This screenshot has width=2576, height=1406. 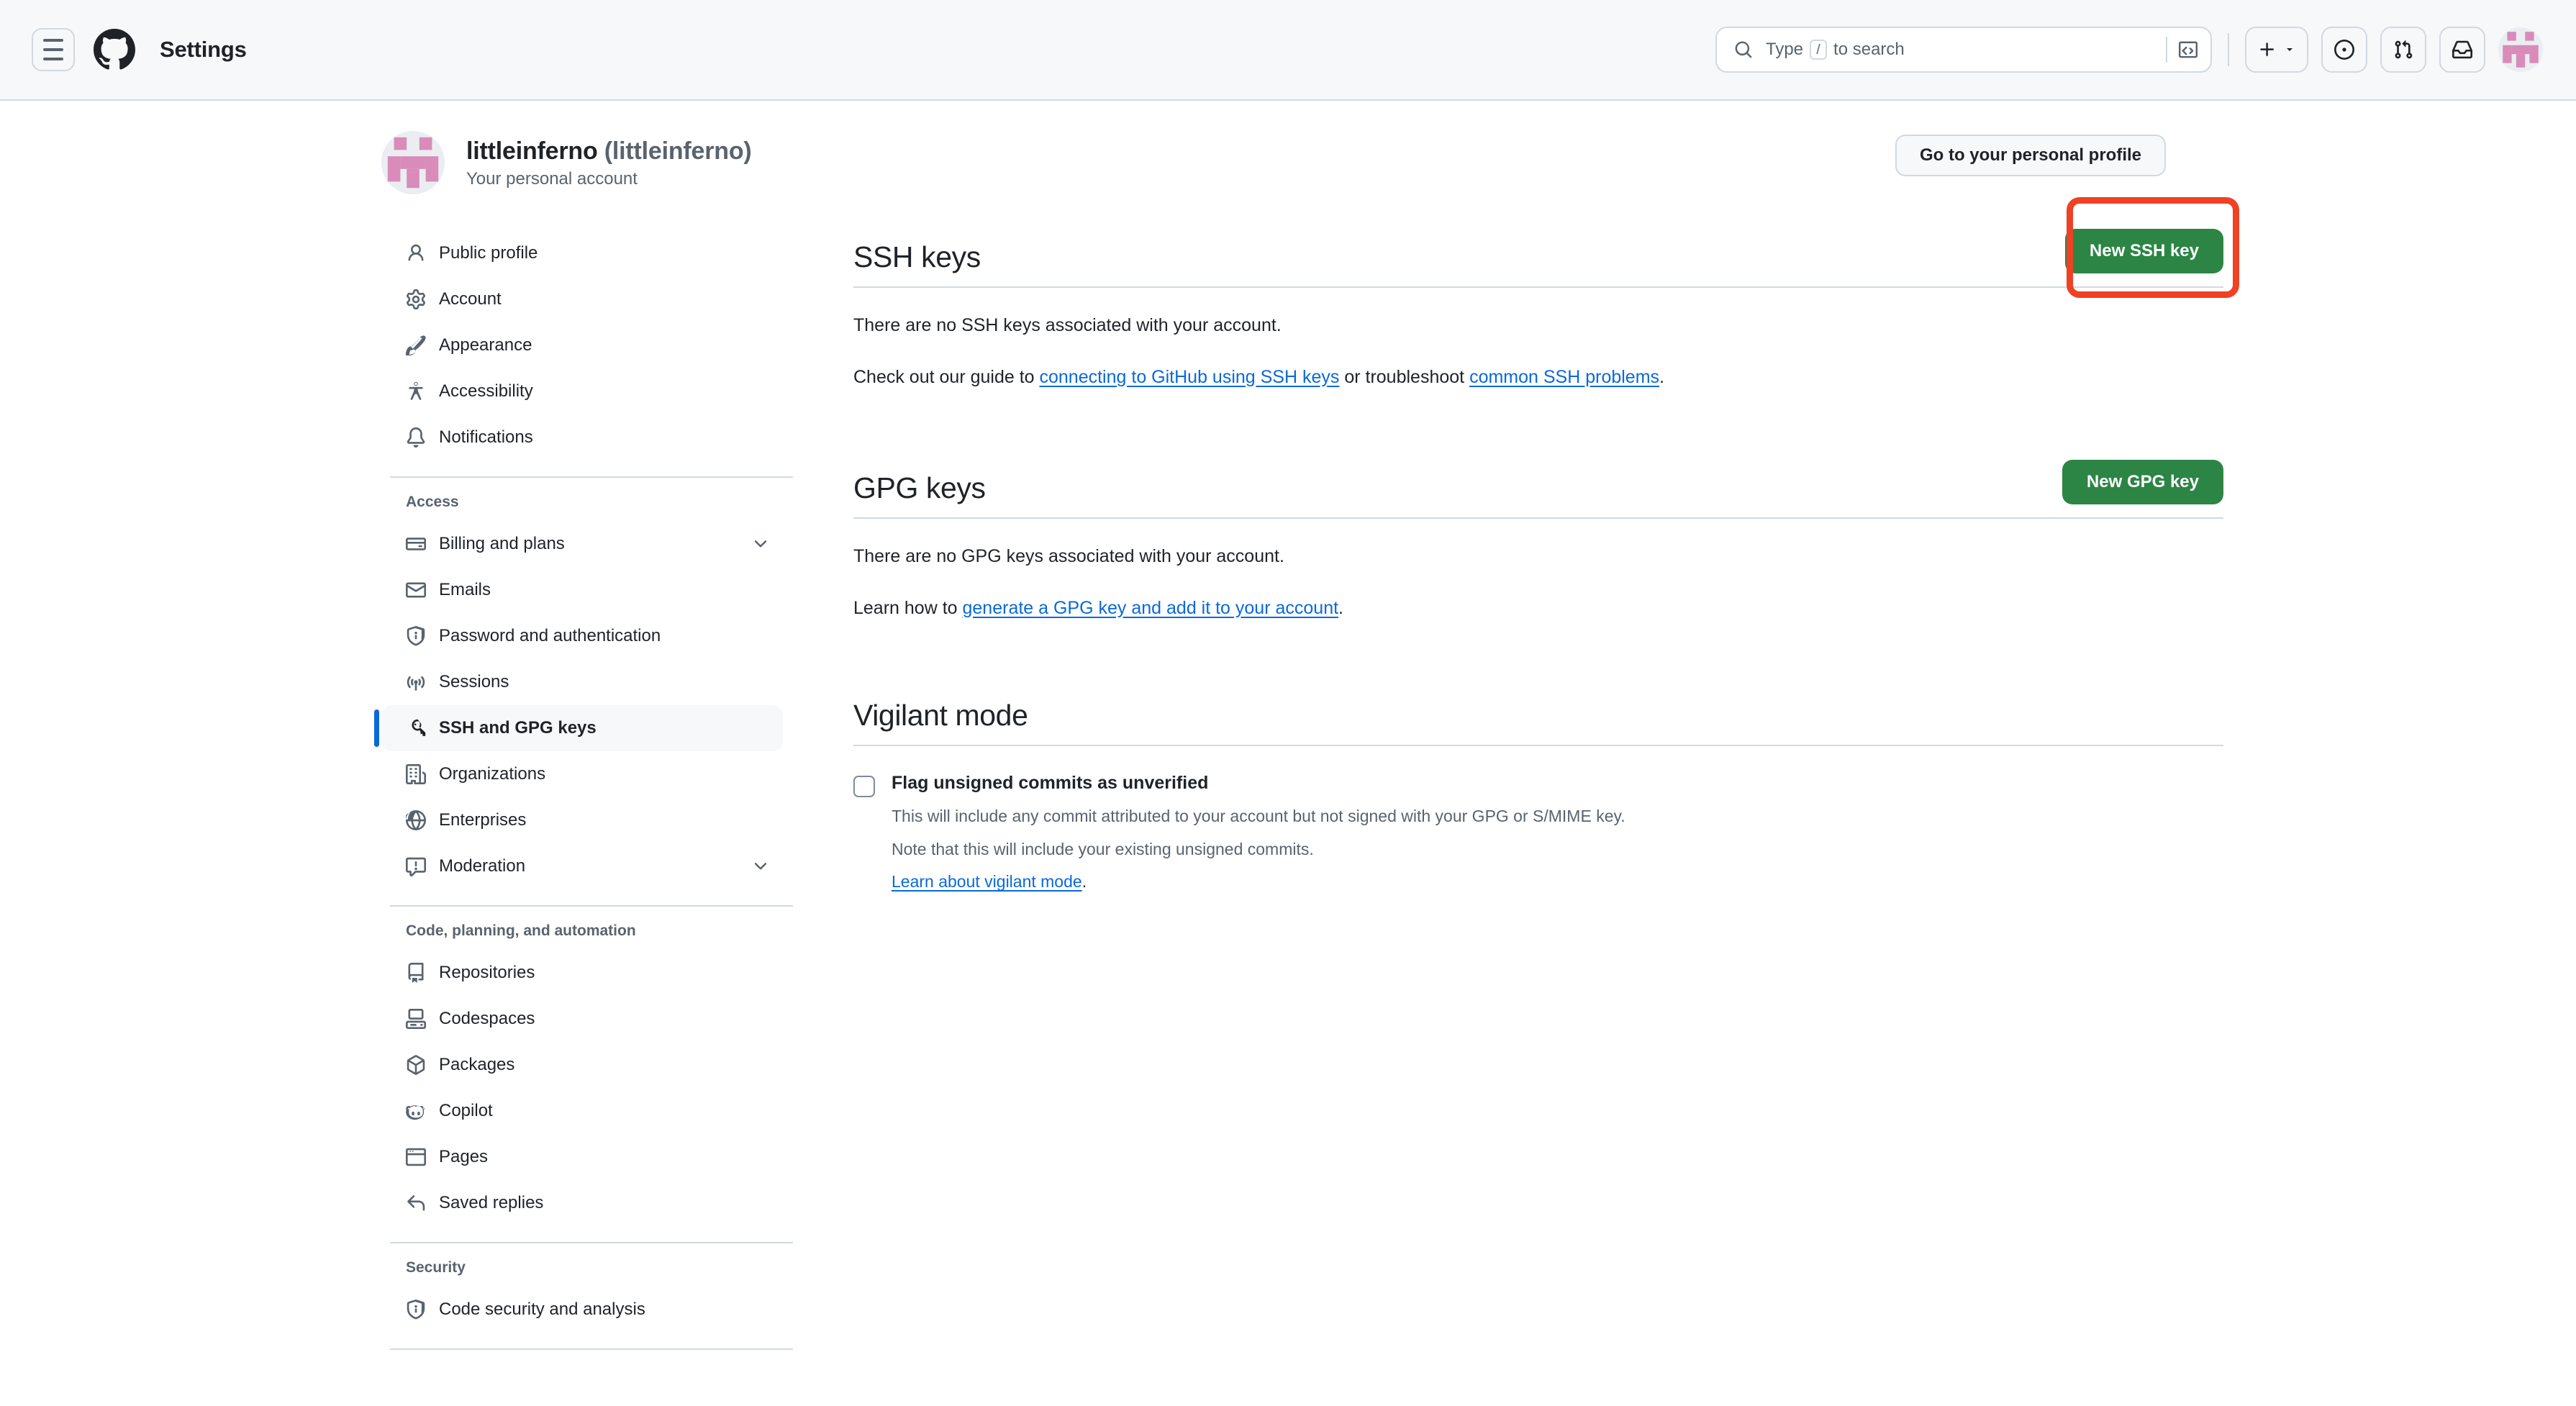 I want to click on sidebar-item-codespaces: Codespaces, so click(x=582, y=1019).